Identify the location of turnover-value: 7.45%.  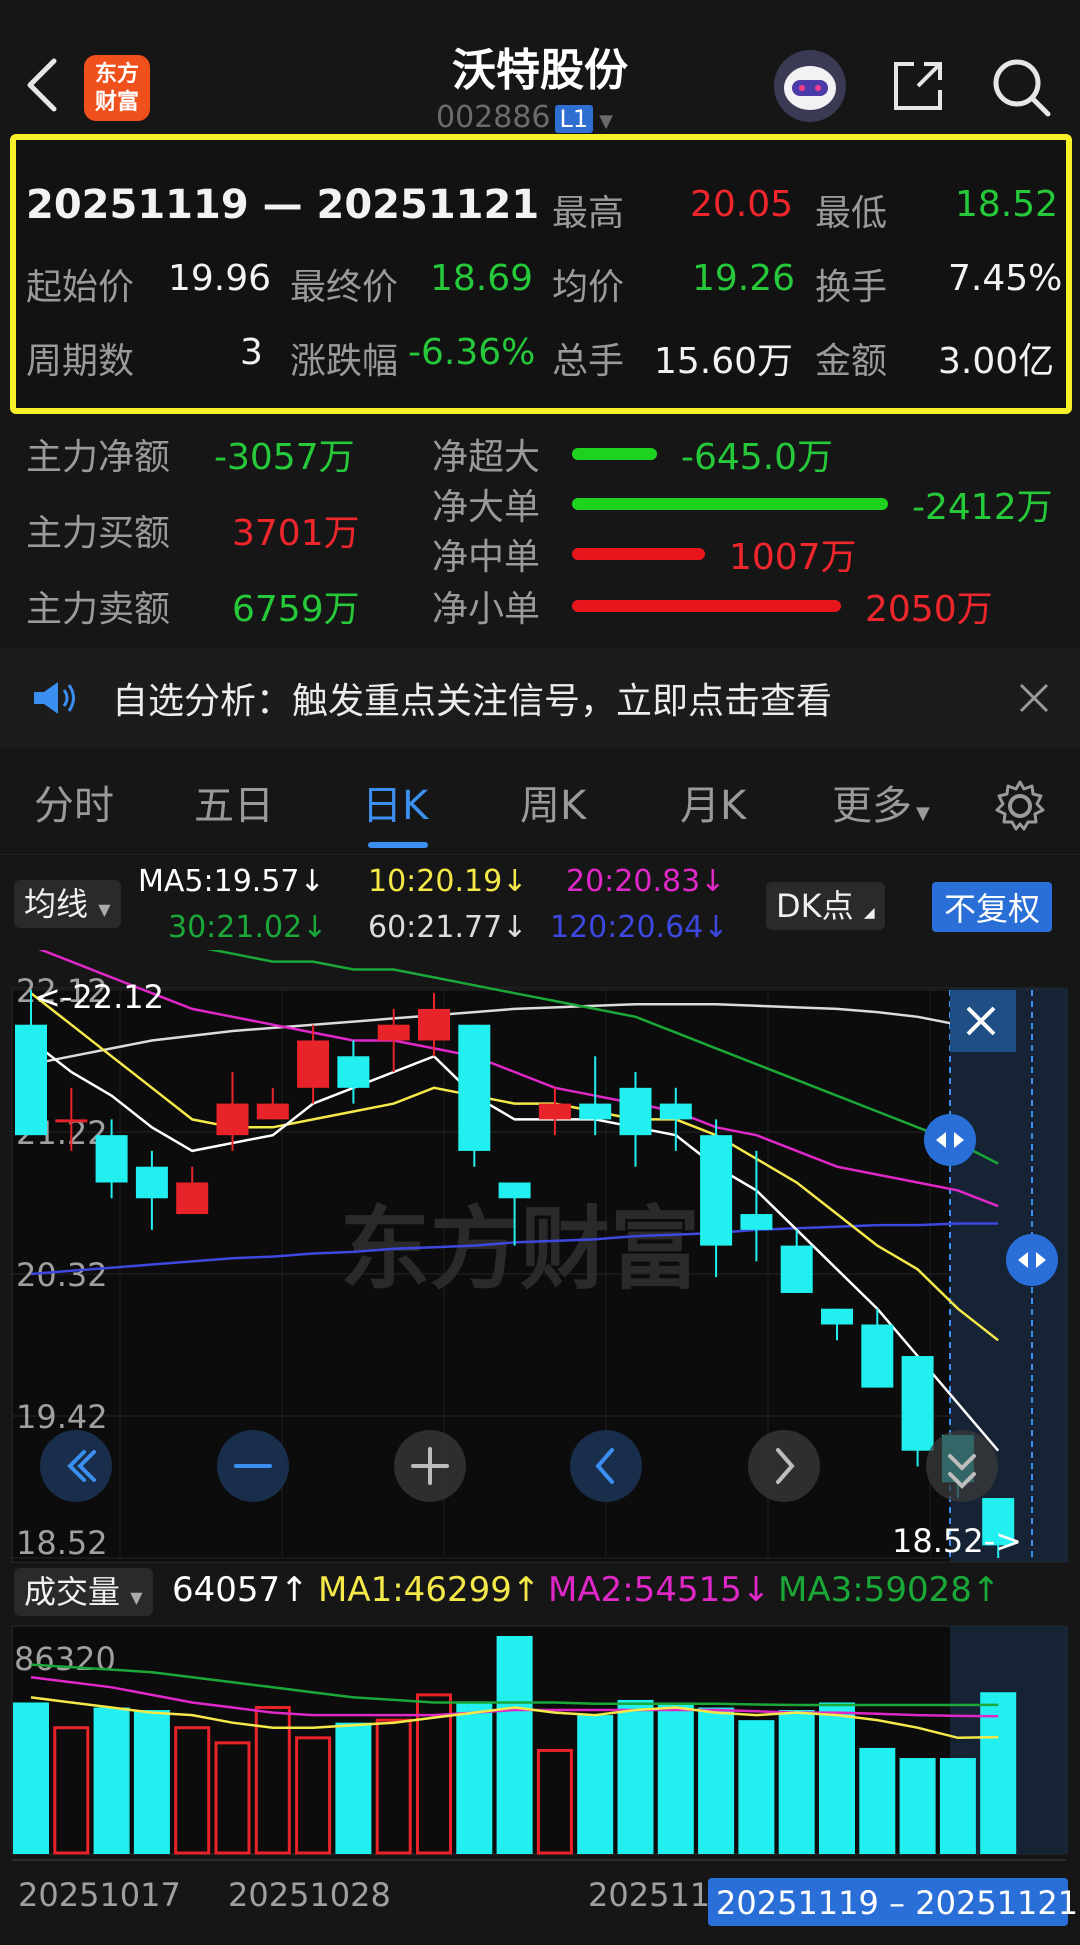
(1005, 278).